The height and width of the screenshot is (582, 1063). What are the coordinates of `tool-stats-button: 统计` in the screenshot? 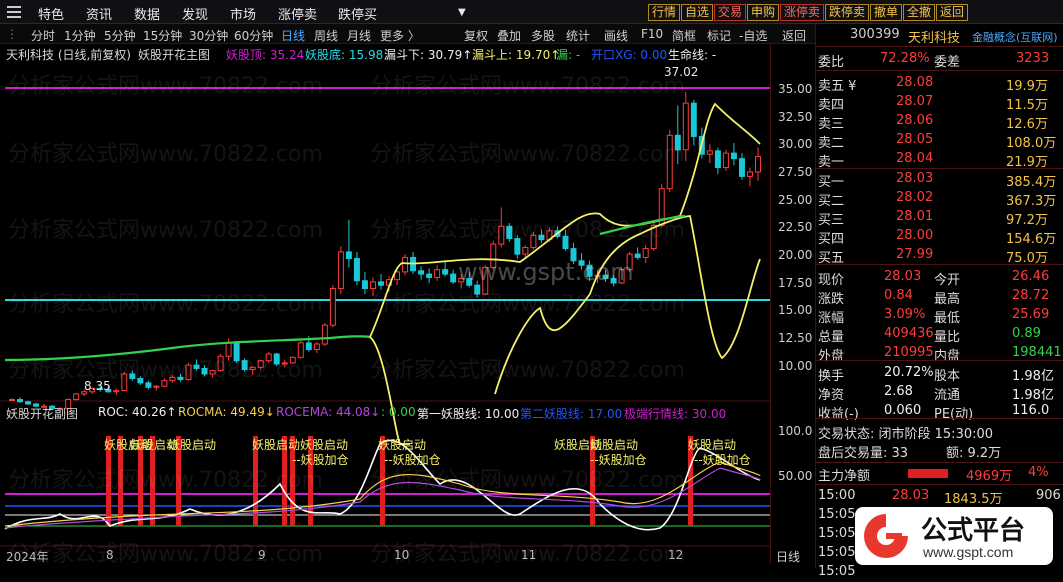 It's located at (578, 35).